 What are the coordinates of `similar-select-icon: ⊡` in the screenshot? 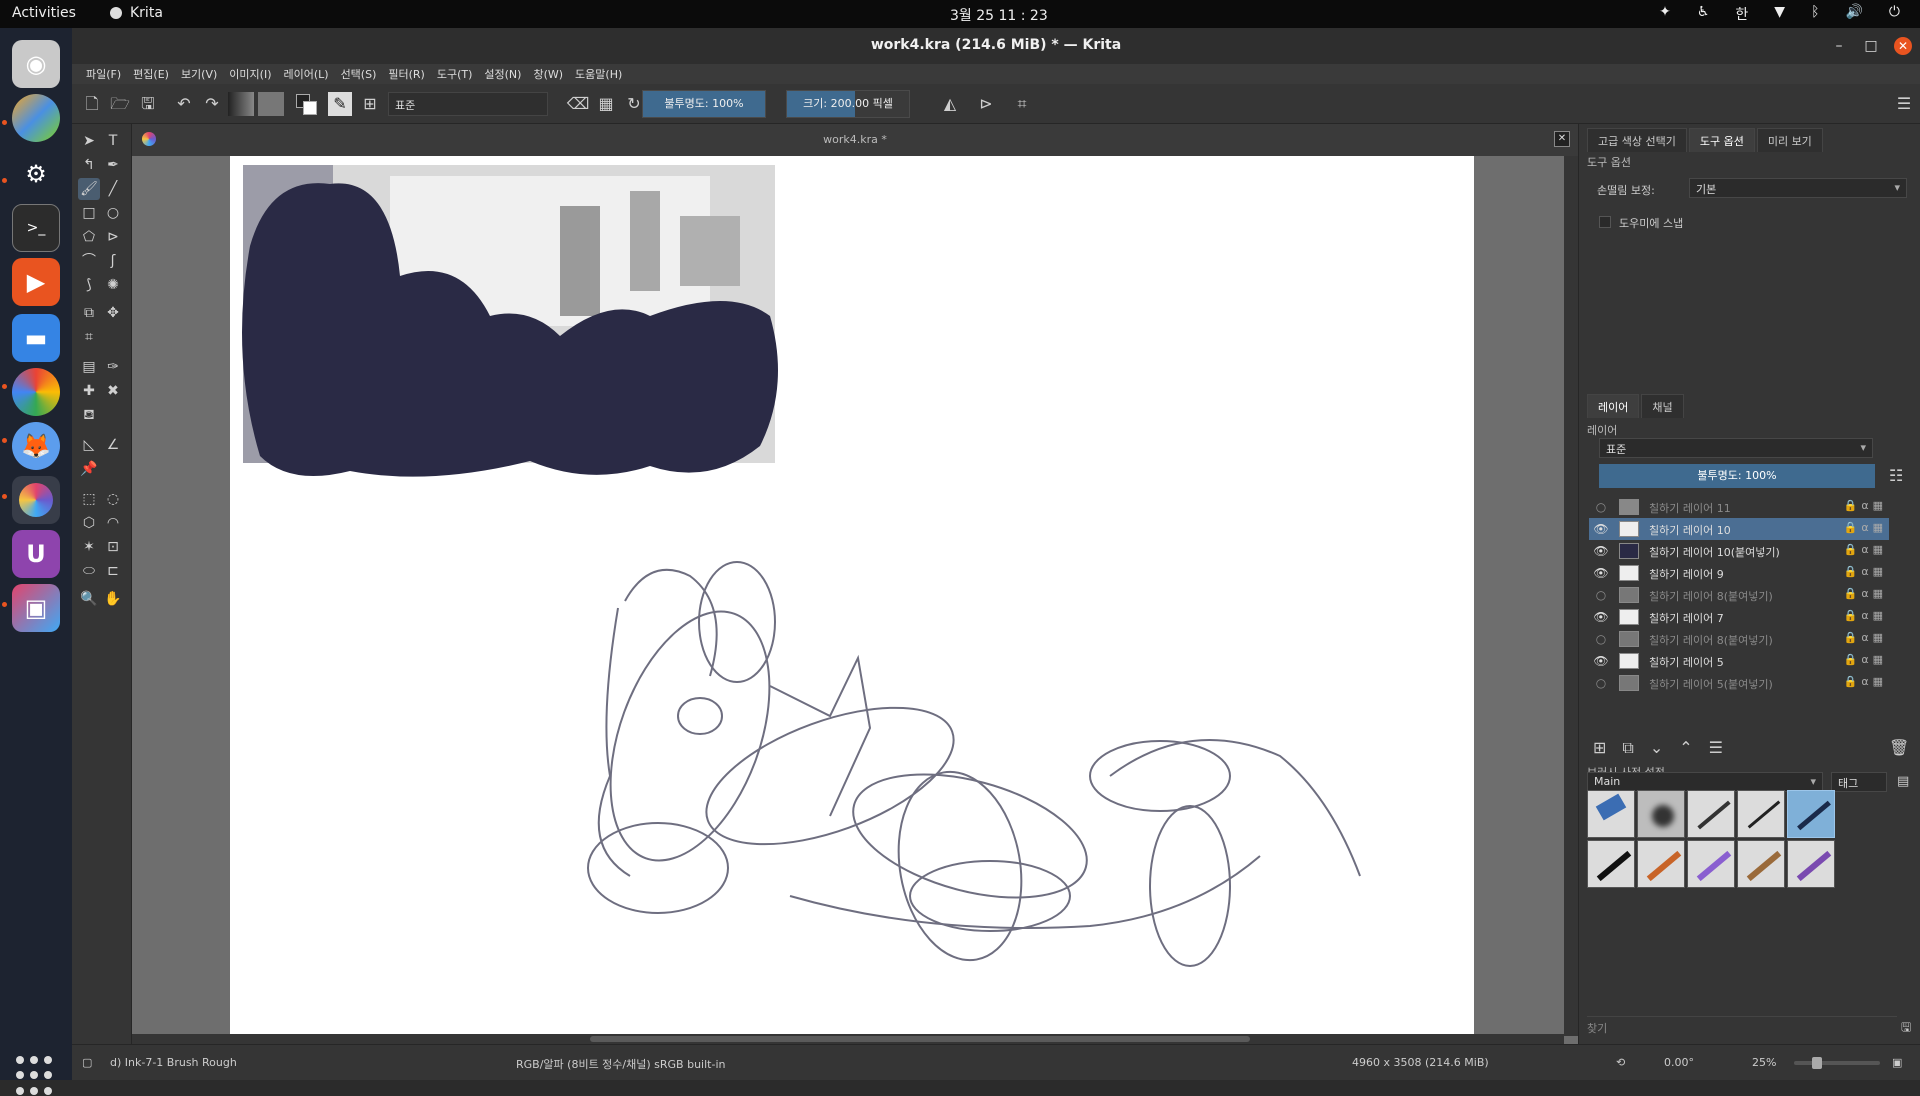 It's located at (113, 547).